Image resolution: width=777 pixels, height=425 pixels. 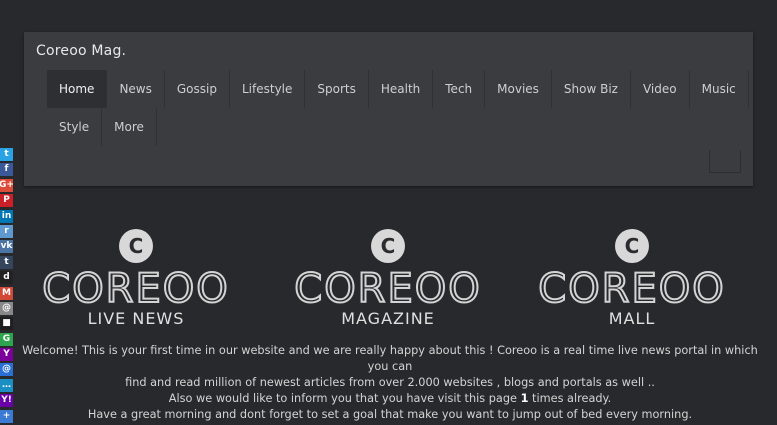 What do you see at coordinates (401, 89) in the screenshot?
I see `nav-item-health: Health` at bounding box center [401, 89].